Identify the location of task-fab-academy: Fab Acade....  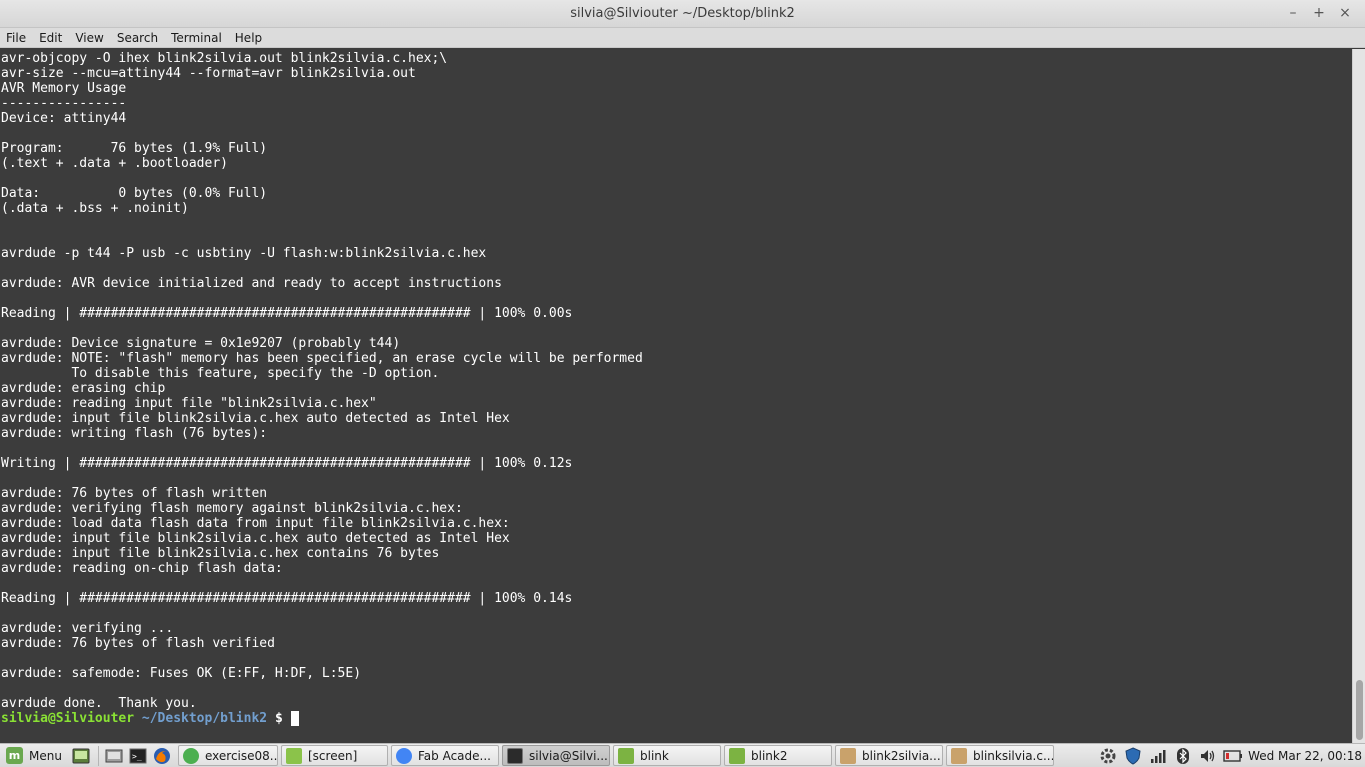
(445, 755).